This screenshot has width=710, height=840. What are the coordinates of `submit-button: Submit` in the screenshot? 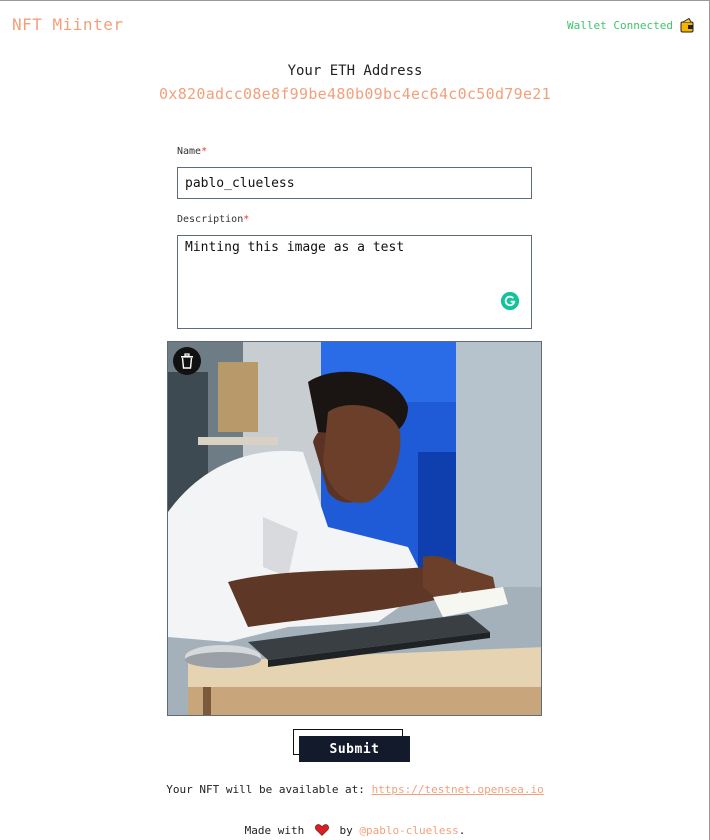 It's located at (354, 749).